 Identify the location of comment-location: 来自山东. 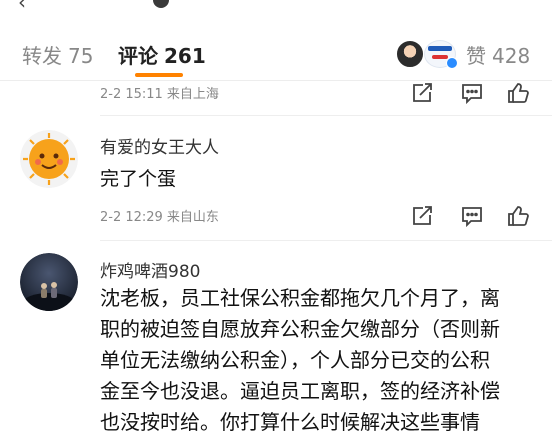
(192, 217).